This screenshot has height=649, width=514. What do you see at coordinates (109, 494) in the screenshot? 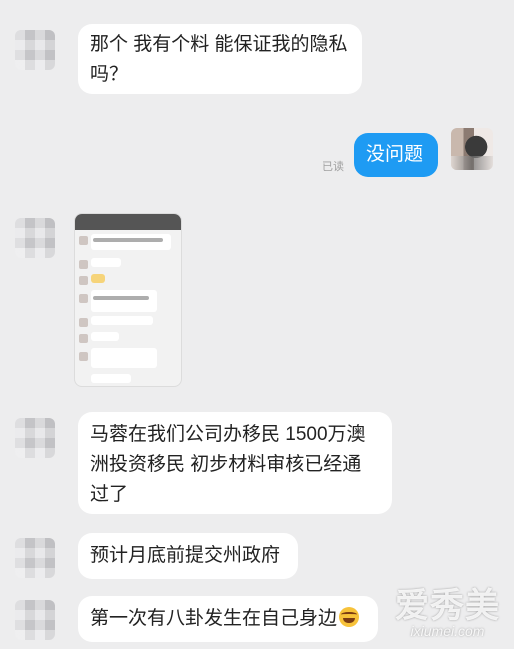
I see `message-text: 过了` at bounding box center [109, 494].